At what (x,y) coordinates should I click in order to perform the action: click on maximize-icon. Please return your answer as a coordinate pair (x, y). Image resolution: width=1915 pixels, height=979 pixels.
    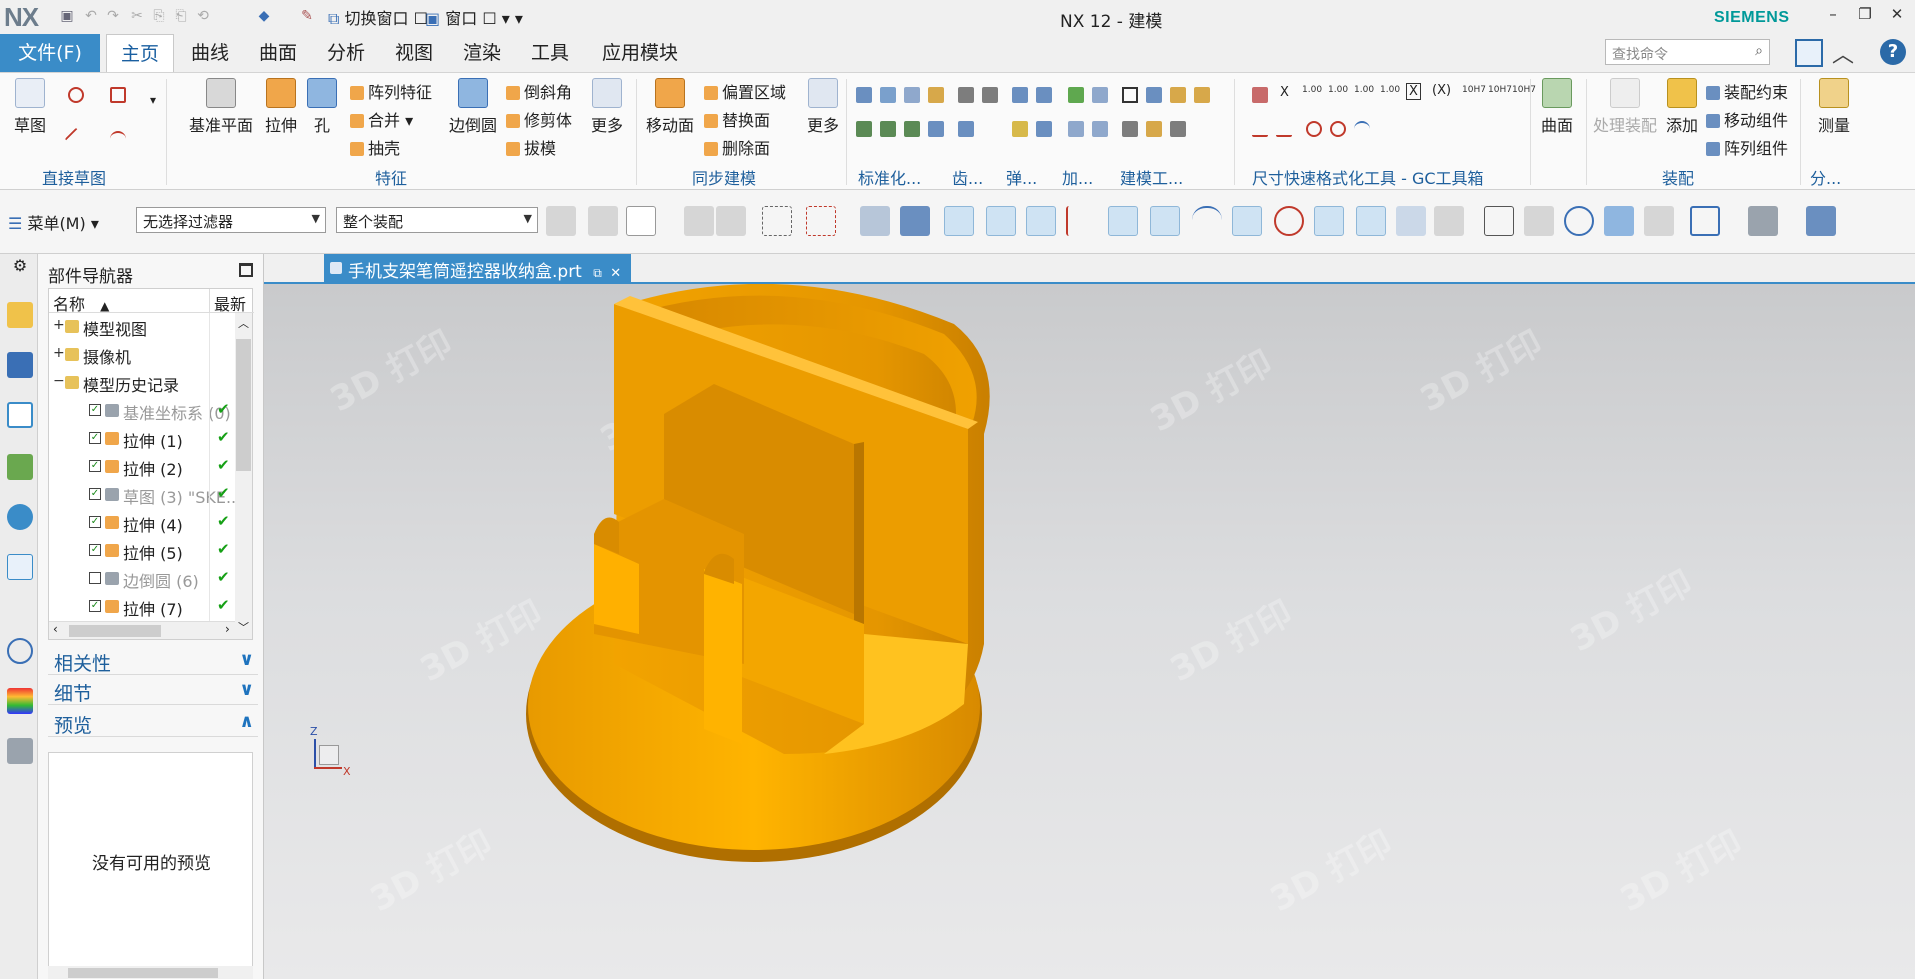
    Looking at the image, I should click on (246, 270).